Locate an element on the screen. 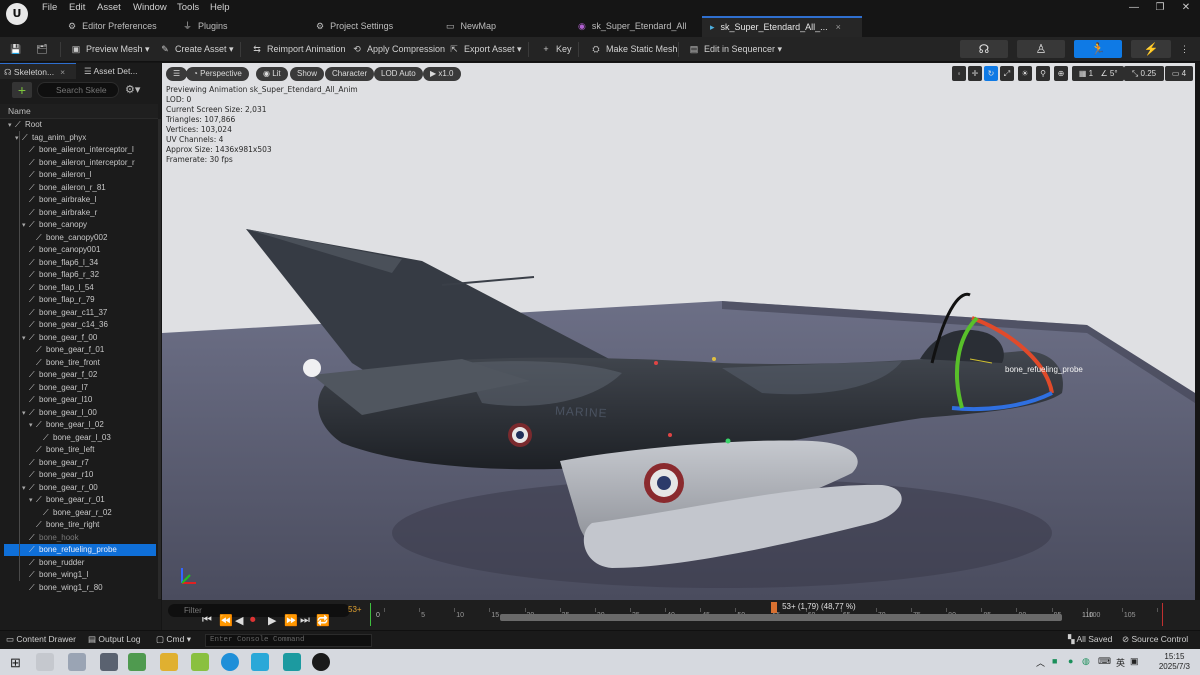 This screenshot has height=675, width=1200. bone-tree-row: ⟋ bone_refueling_probe is located at coordinates (80, 550).